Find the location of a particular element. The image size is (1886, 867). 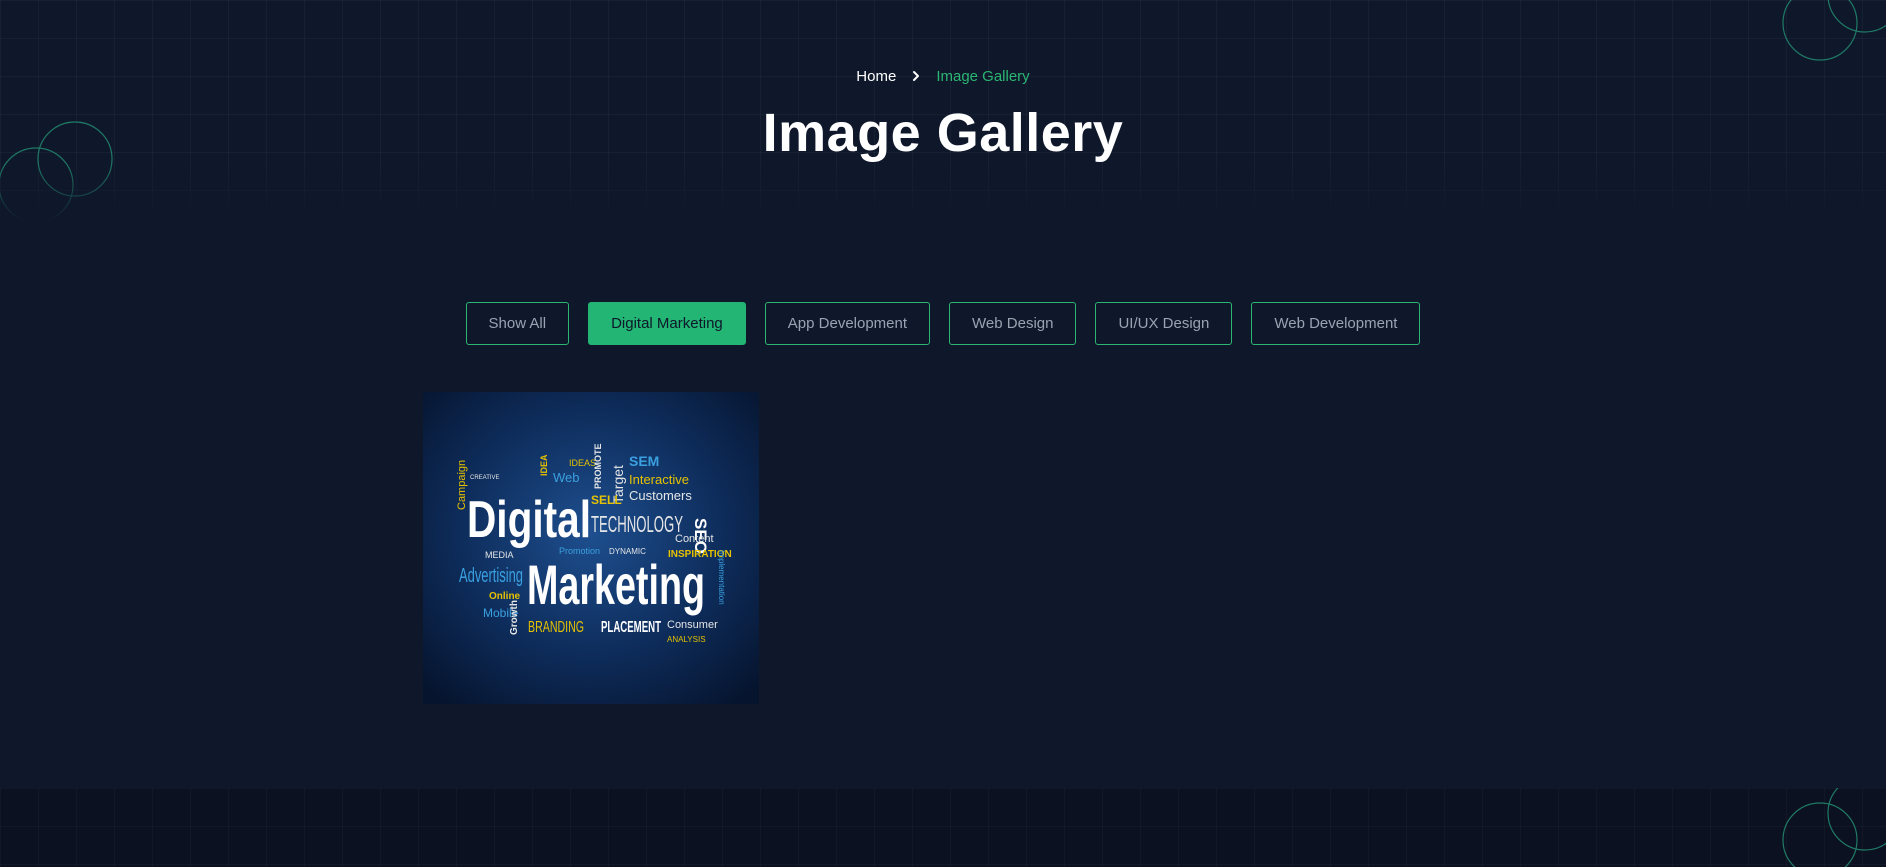

svg-text: PLACEMENT is located at coordinates (631, 627).